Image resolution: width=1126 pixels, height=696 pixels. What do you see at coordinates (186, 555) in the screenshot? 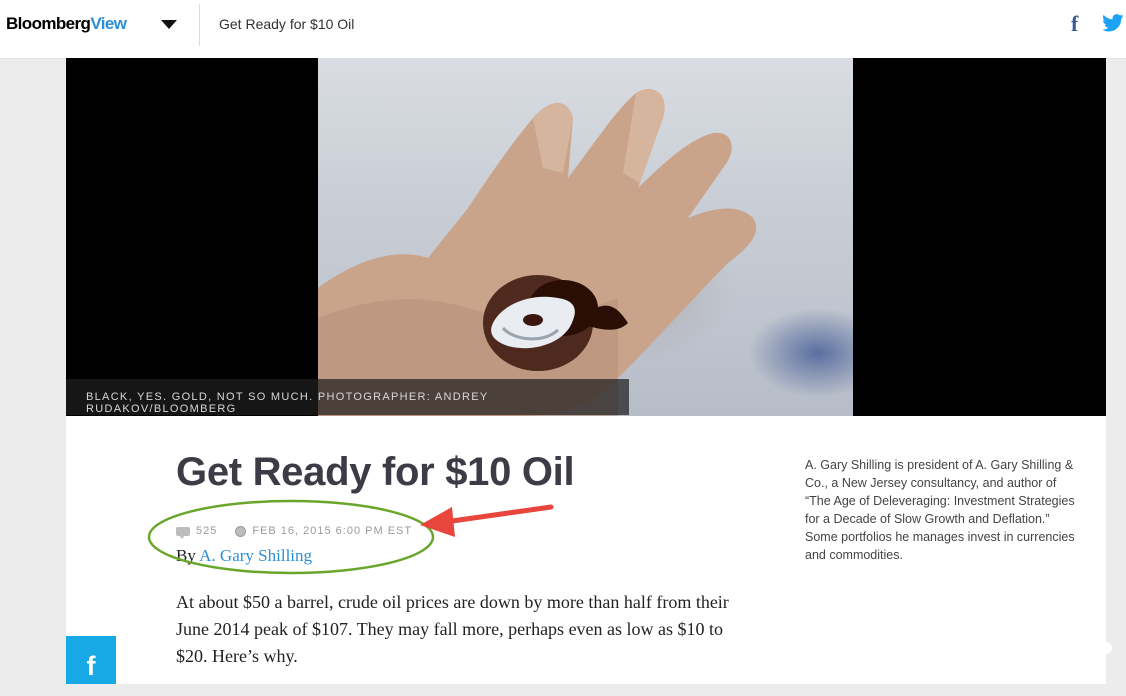
I see `byline-prefix: By` at bounding box center [186, 555].